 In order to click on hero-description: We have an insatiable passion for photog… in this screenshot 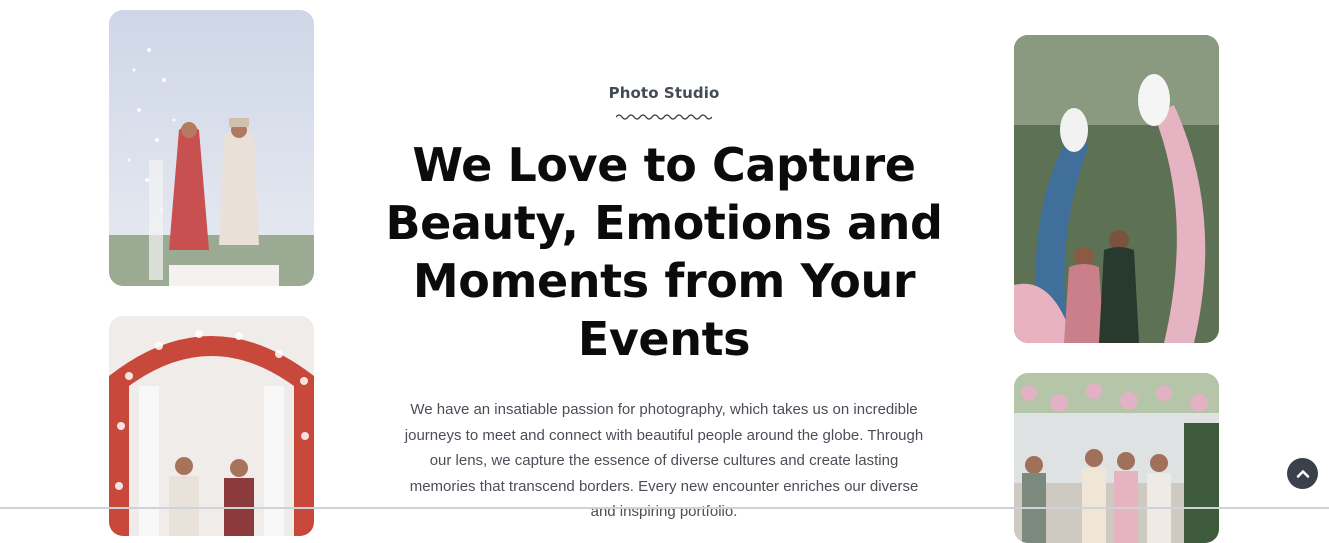, I will do `click(664, 460)`.